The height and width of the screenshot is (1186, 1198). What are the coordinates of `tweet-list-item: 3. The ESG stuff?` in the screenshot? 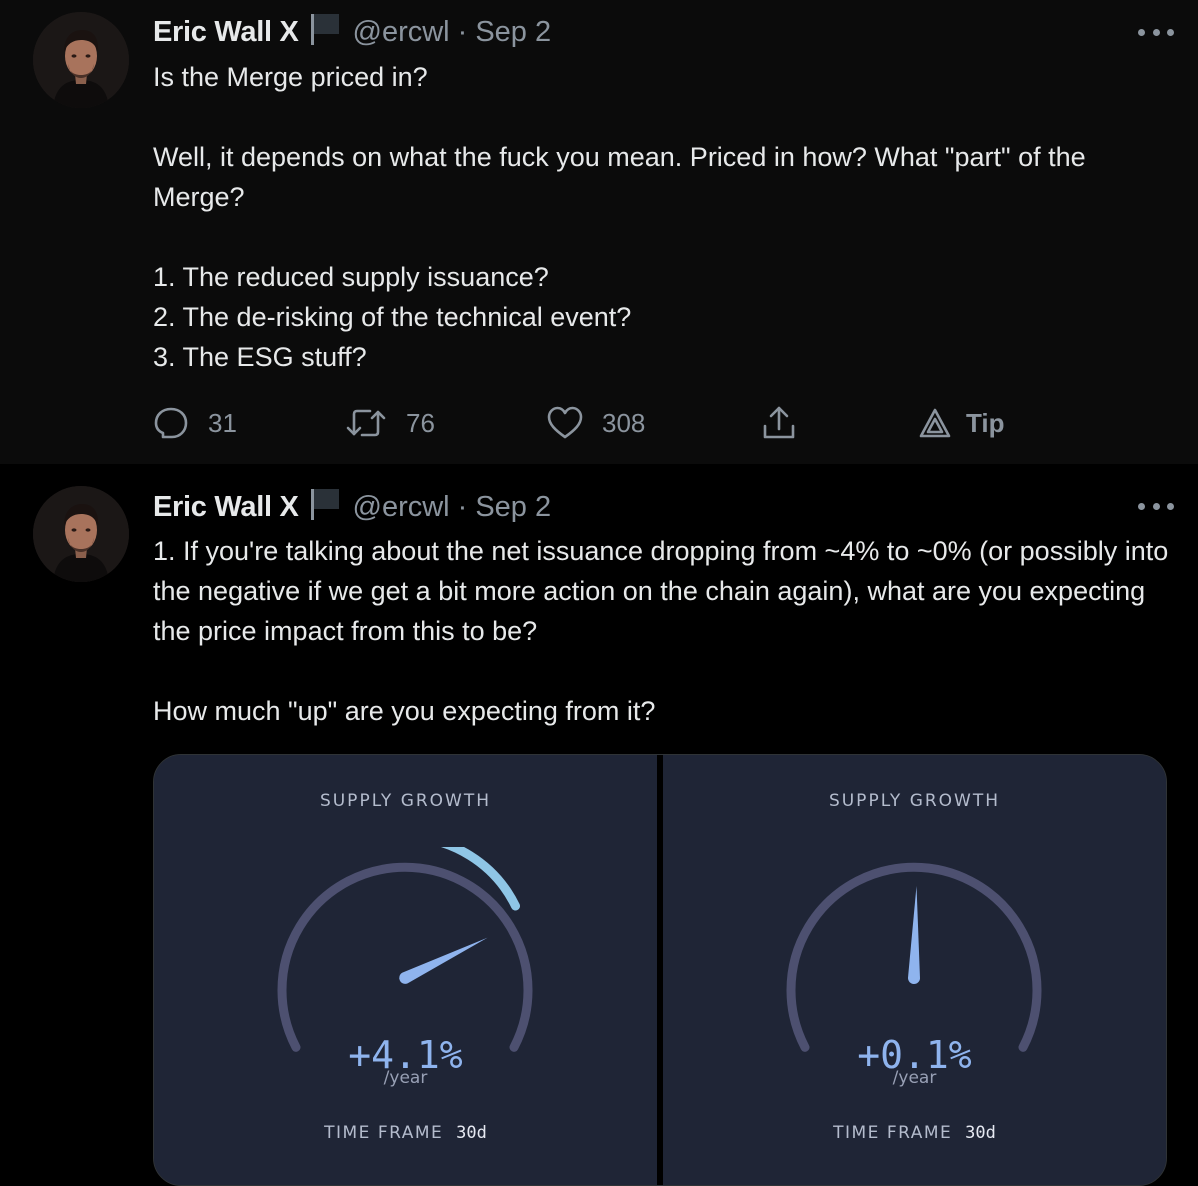 It's located at (260, 357).